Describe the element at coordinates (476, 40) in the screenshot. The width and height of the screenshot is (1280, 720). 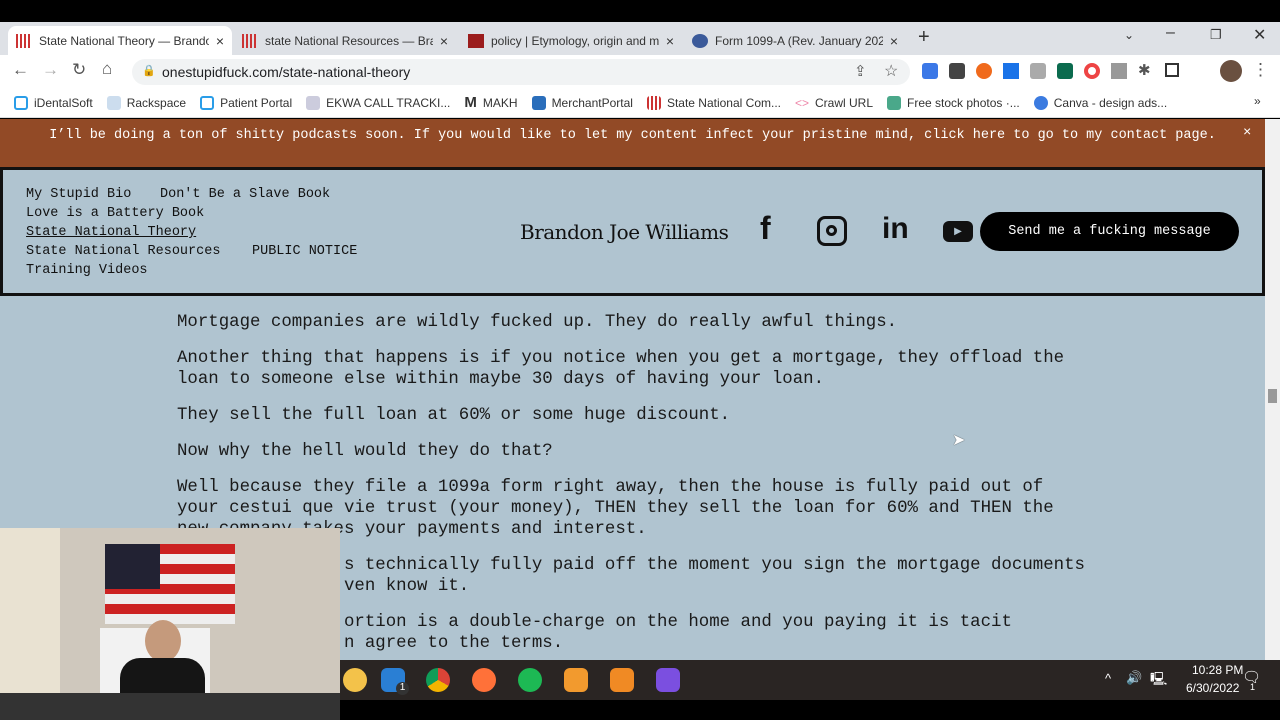
I see `etymonline-favicon-icon` at that location.